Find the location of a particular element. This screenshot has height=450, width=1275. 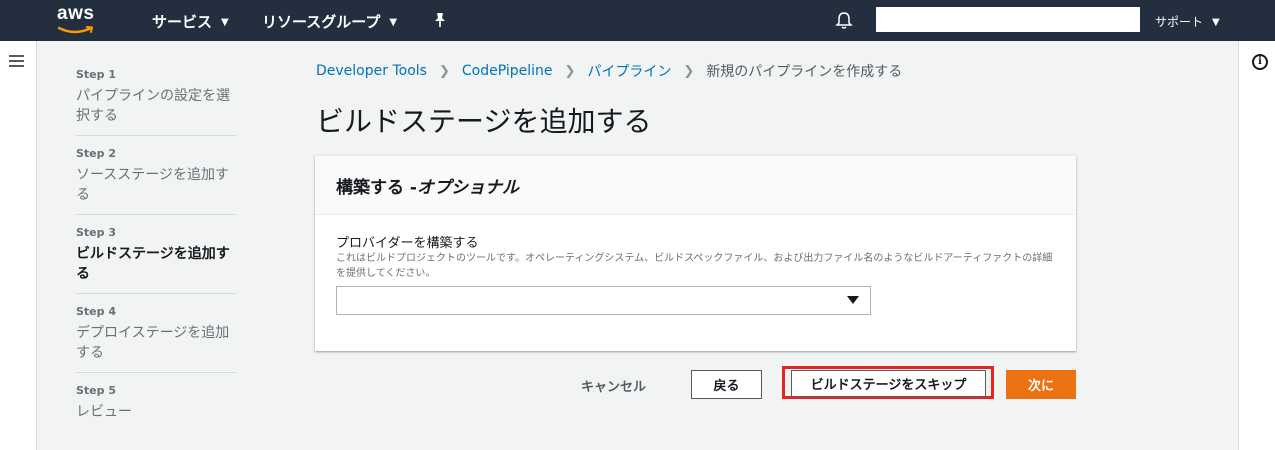

top-navigation: aws サービス ▼ リソースグループ ▼ サポート ▼ is located at coordinates (637, 20).